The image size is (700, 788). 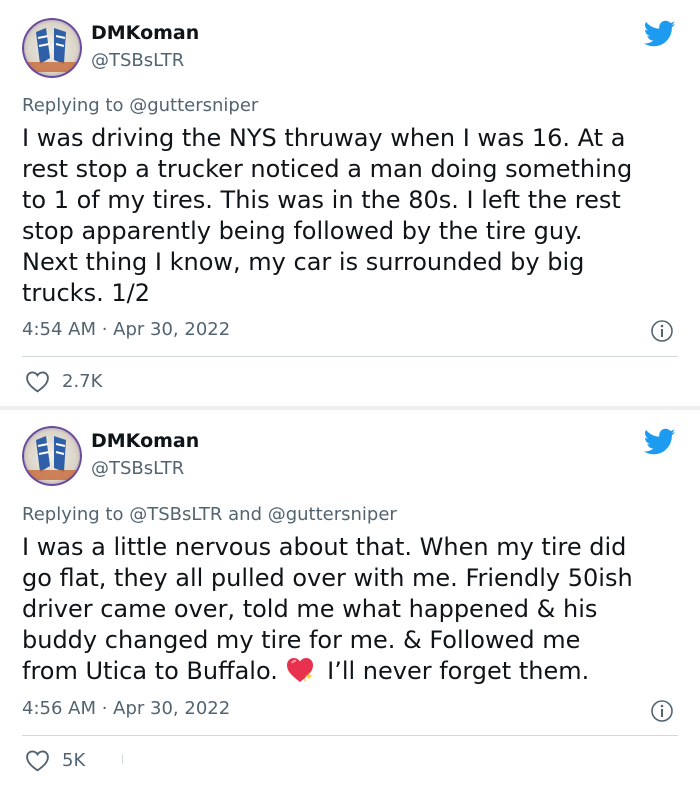 I want to click on replying-to: Replying to @guttersniper, so click(x=140, y=105).